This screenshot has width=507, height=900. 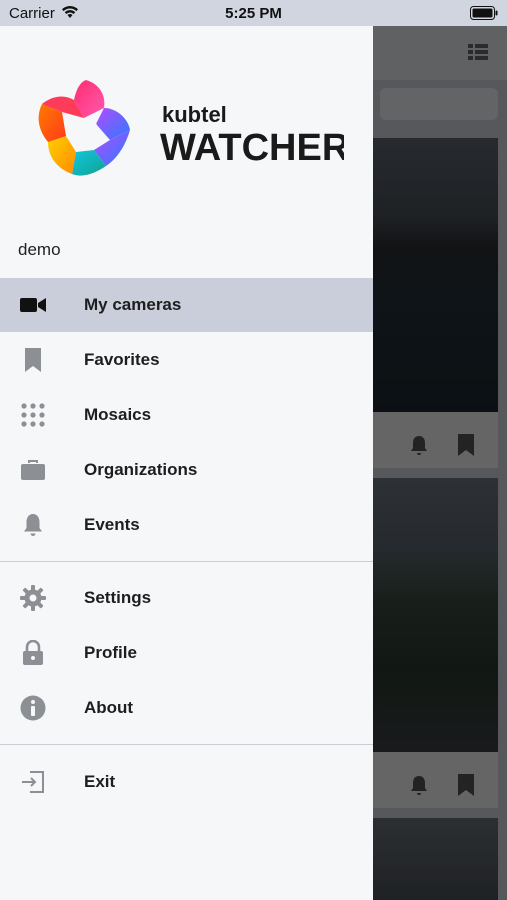 What do you see at coordinates (122, 359) in the screenshot?
I see `menu-item-label: Favorites` at bounding box center [122, 359].